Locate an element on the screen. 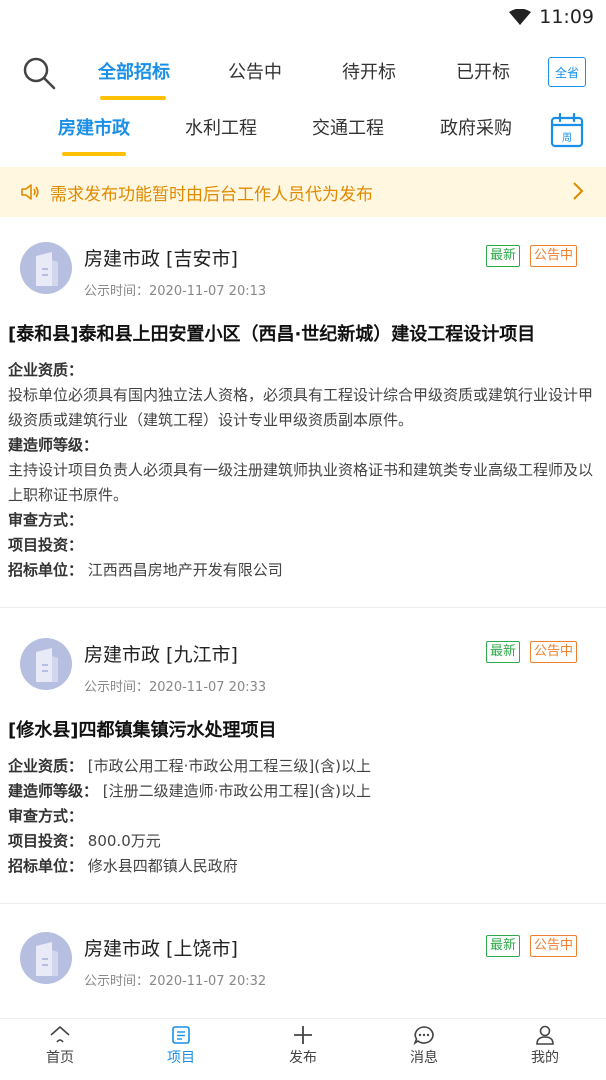 The height and width of the screenshot is (1080, 606). calendar-icon: 周 is located at coordinates (567, 130).